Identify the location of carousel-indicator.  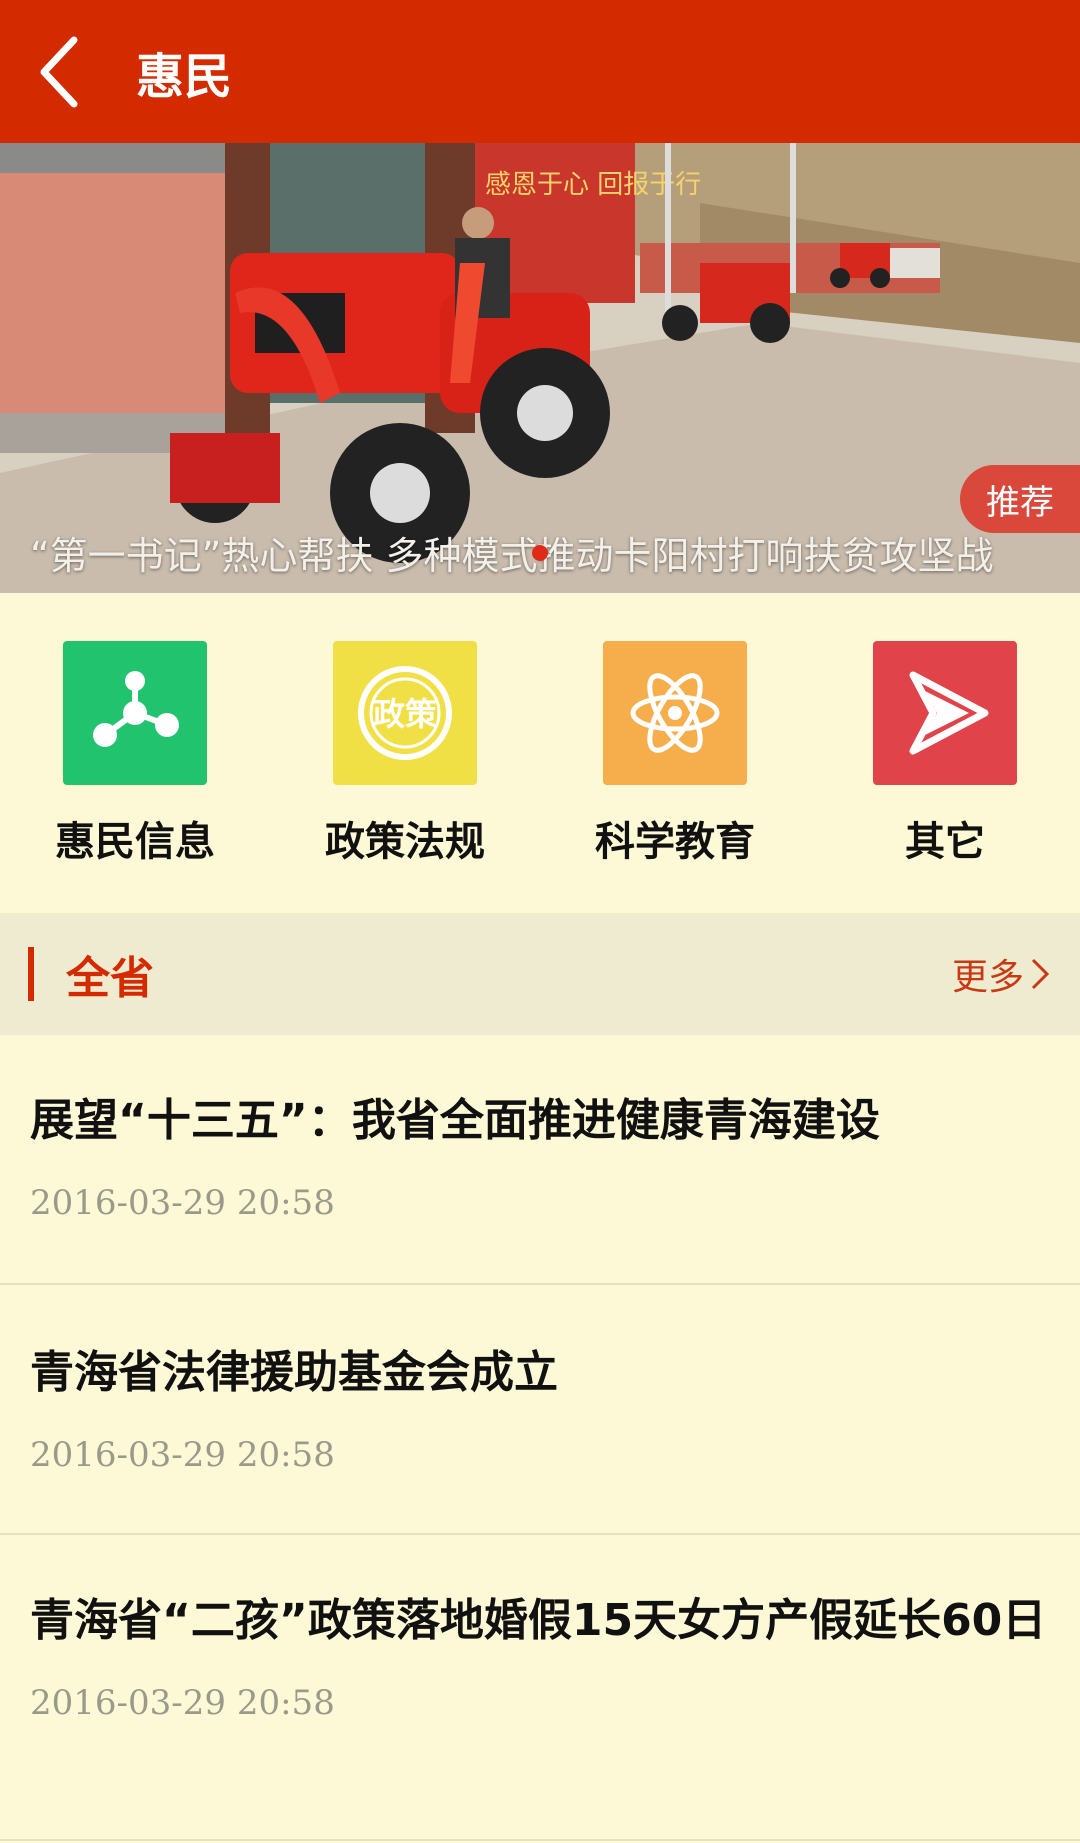
(540, 553).